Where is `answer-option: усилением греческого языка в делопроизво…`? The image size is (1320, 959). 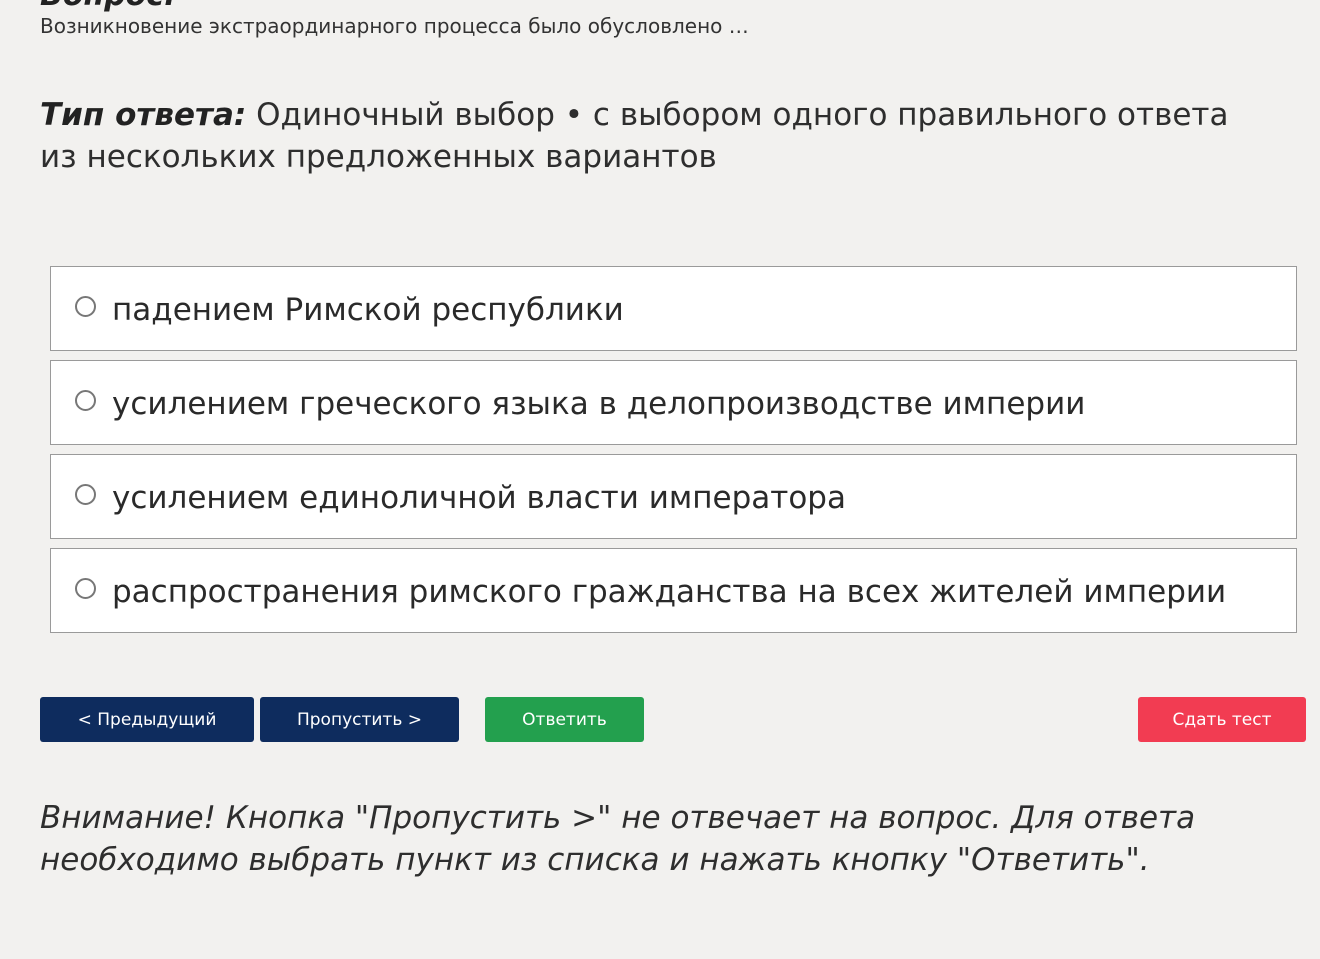
answer-option: усилением греческого языка в делопроизво… is located at coordinates (673, 402).